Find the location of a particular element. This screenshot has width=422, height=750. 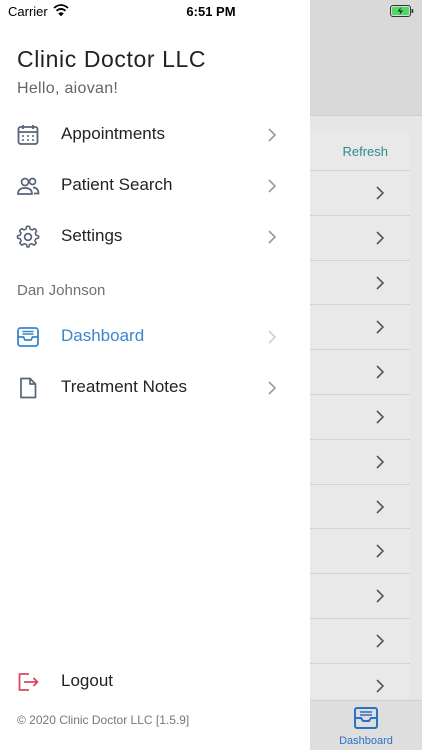

logout-label: Logout is located at coordinates (87, 680).